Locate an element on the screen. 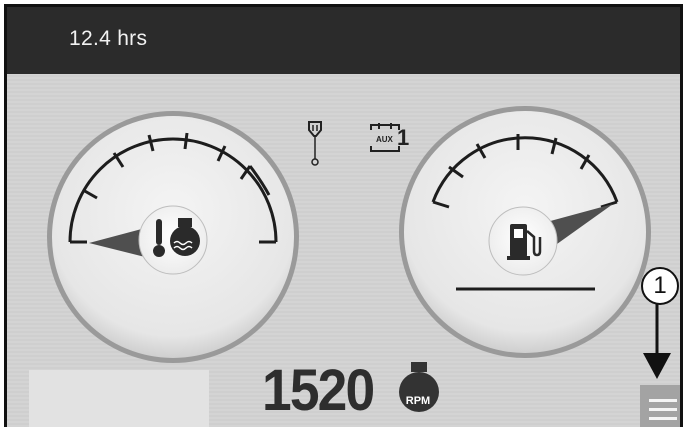  callout-arrow is located at coordinates (657, 339).